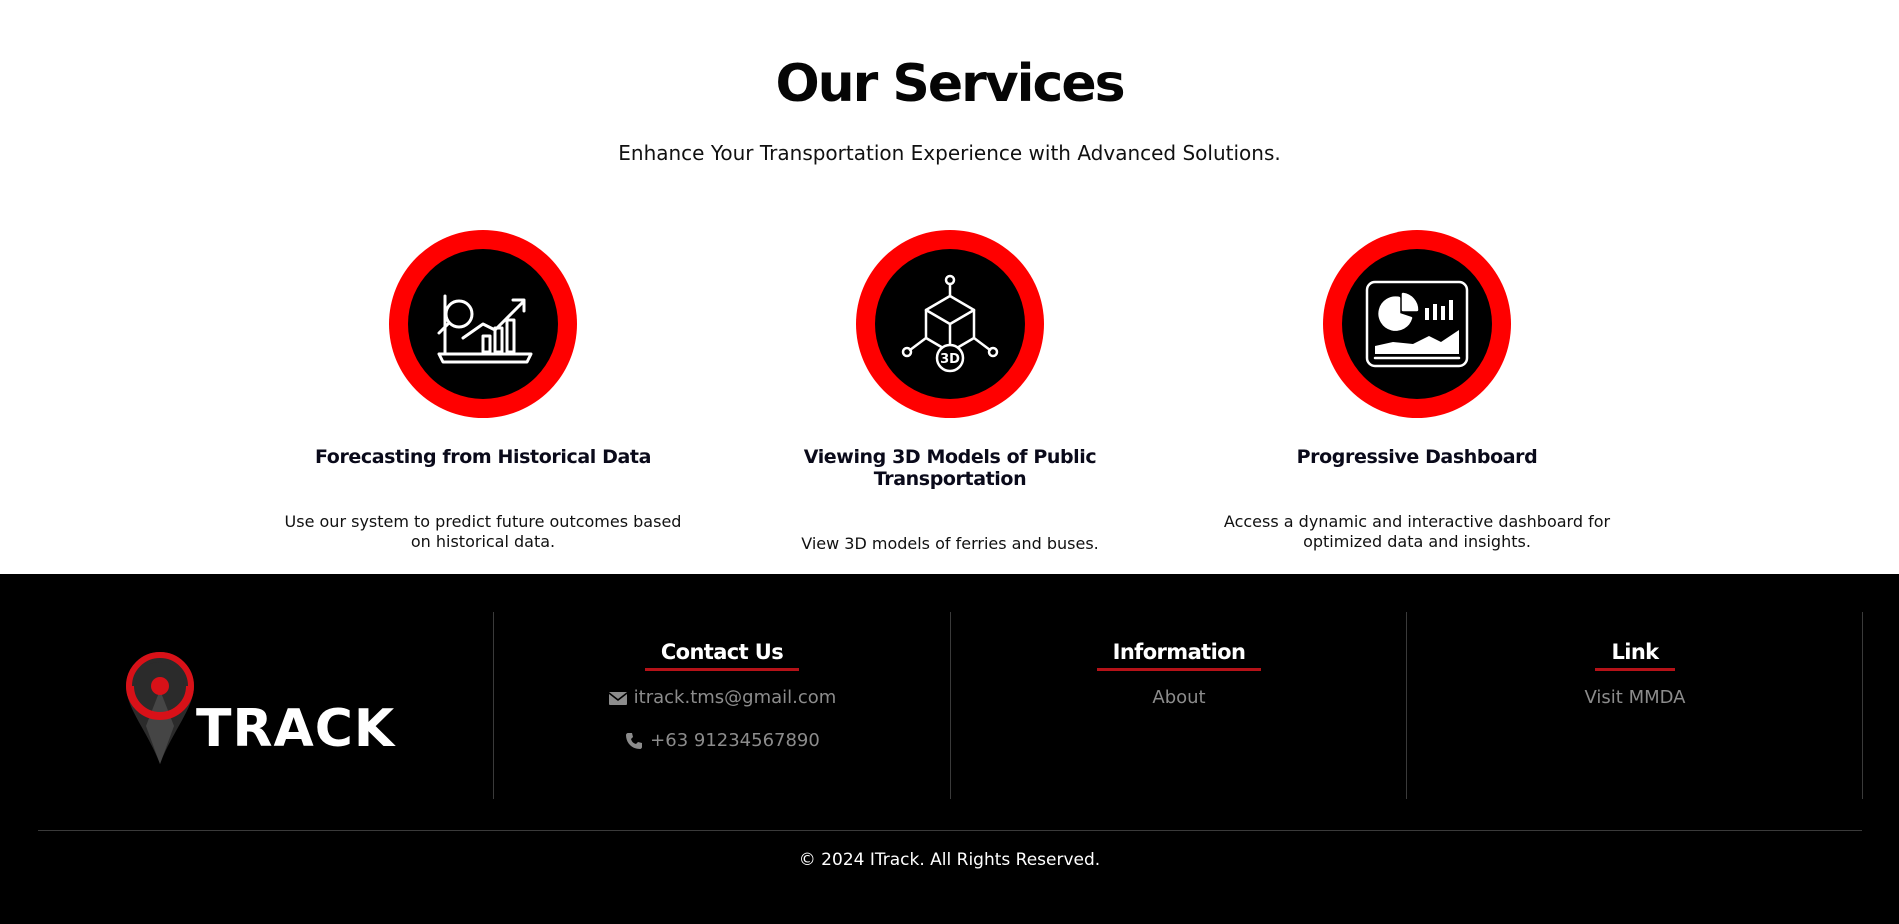 The width and height of the screenshot is (1899, 924). Describe the element at coordinates (1179, 697) in the screenshot. I see `footer-link-about: About` at that location.